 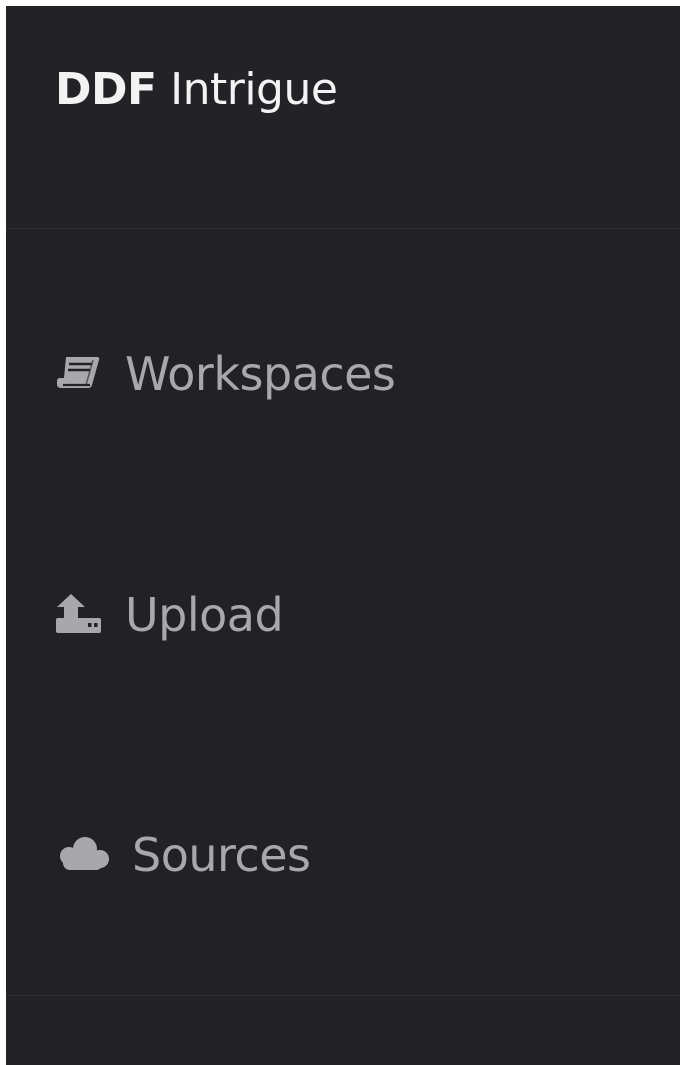 I want to click on nav-item-workspaces: Workspaces, so click(x=343, y=373).